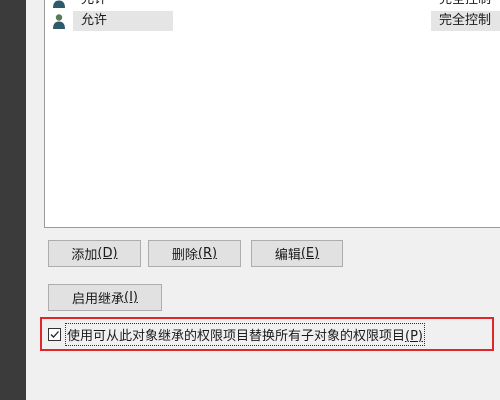  I want to click on edit-button-label: 编辑, so click(287, 255).